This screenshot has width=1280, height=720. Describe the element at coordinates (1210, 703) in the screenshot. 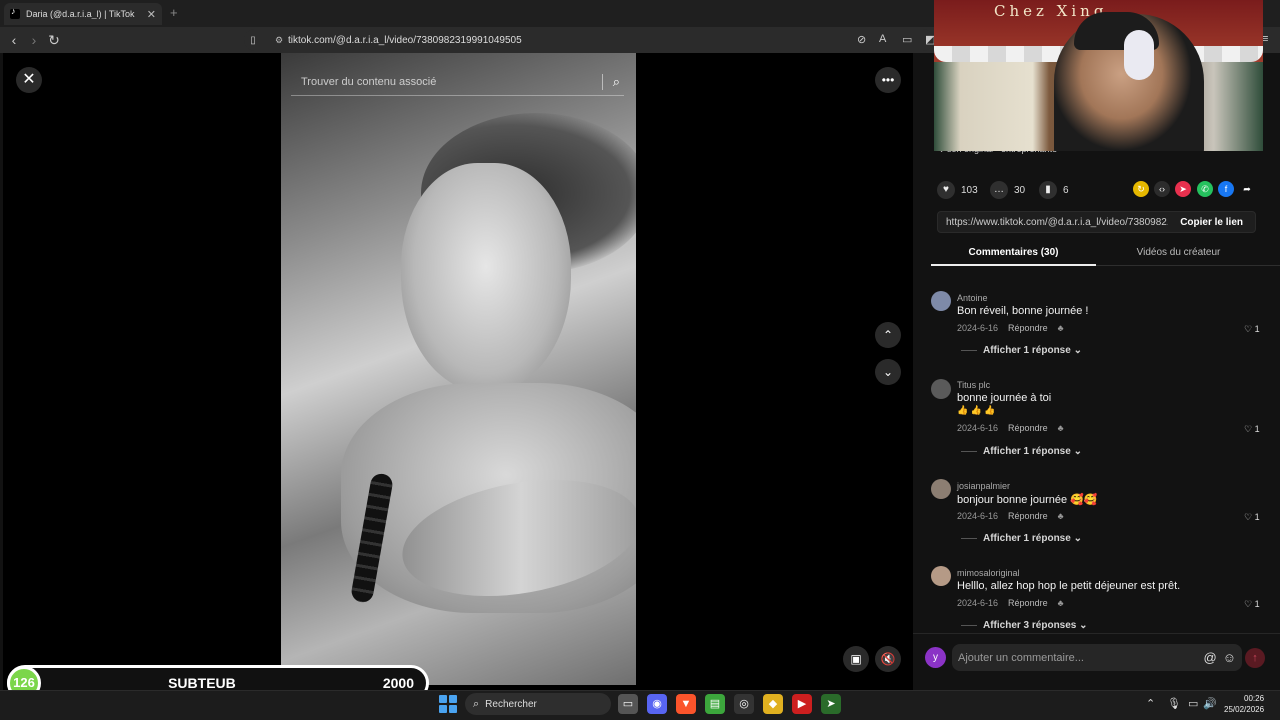

I see `volume-icon: 🔊` at that location.